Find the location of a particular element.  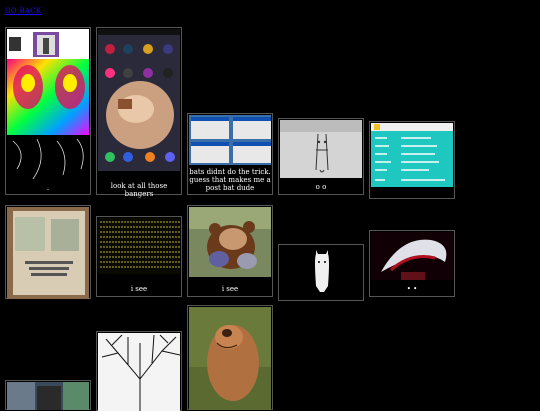

gallery-tile: look at all those bangers is located at coordinates (139, 112).